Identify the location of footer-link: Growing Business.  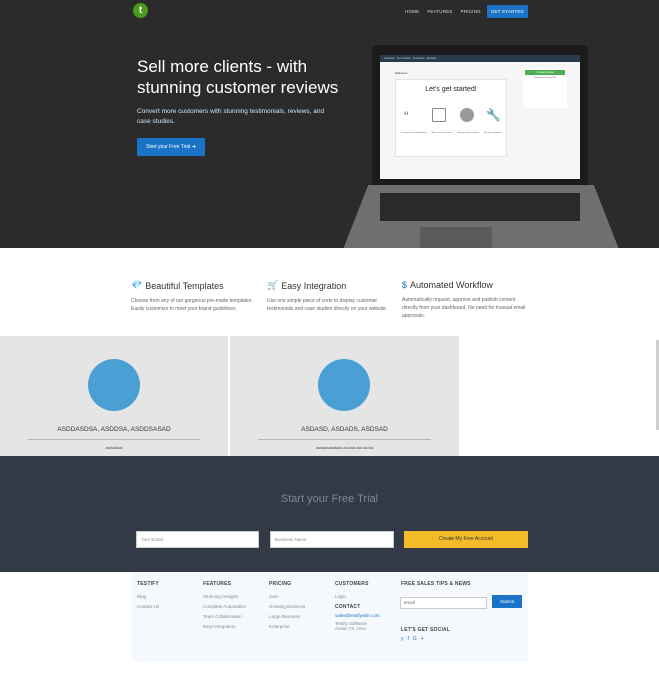
(287, 606).